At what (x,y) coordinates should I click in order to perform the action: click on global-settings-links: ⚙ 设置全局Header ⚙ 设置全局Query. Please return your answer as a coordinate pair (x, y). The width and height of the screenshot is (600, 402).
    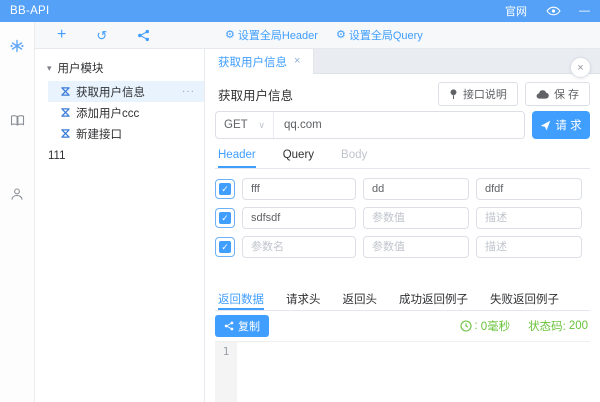
    Looking at the image, I should click on (314, 35).